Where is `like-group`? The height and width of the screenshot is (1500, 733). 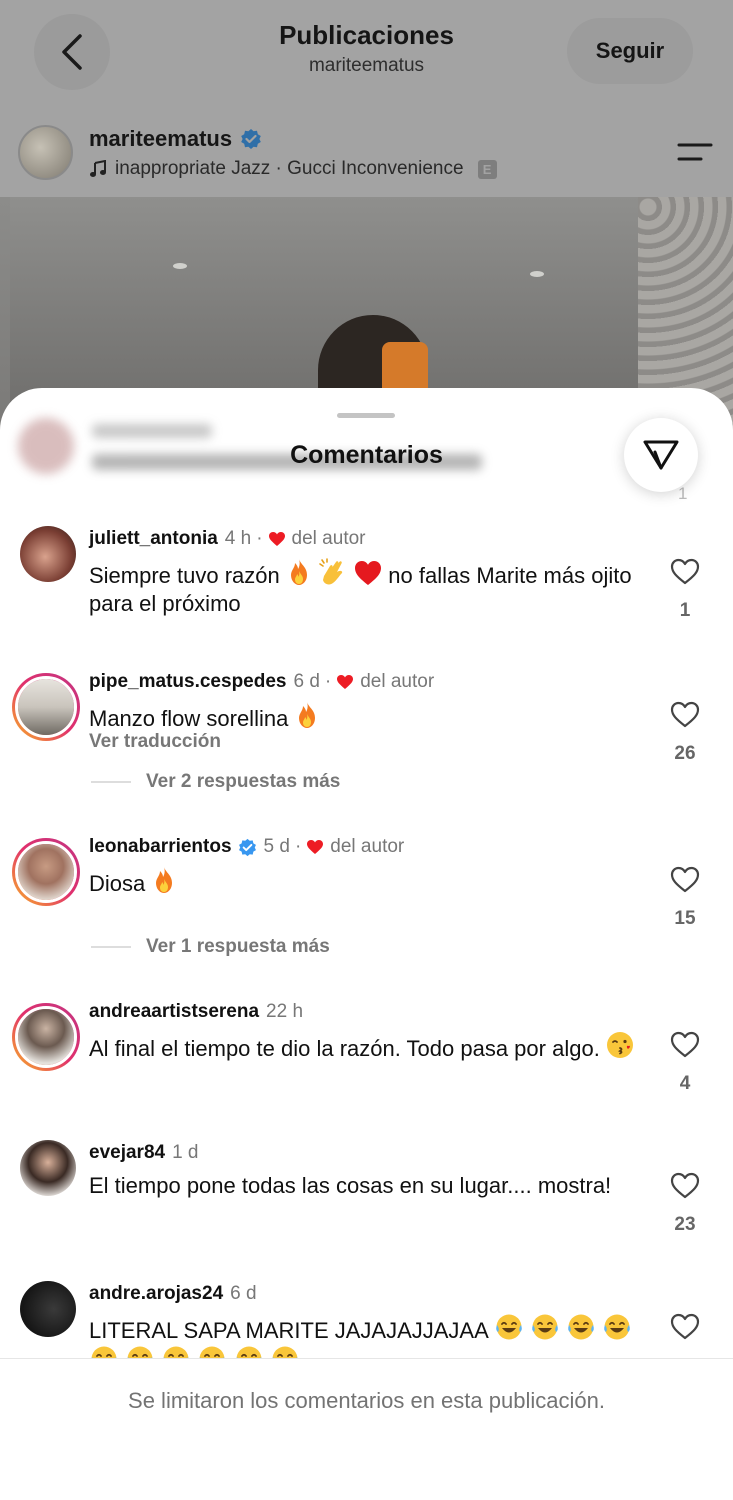
like-group is located at coordinates (685, 1329).